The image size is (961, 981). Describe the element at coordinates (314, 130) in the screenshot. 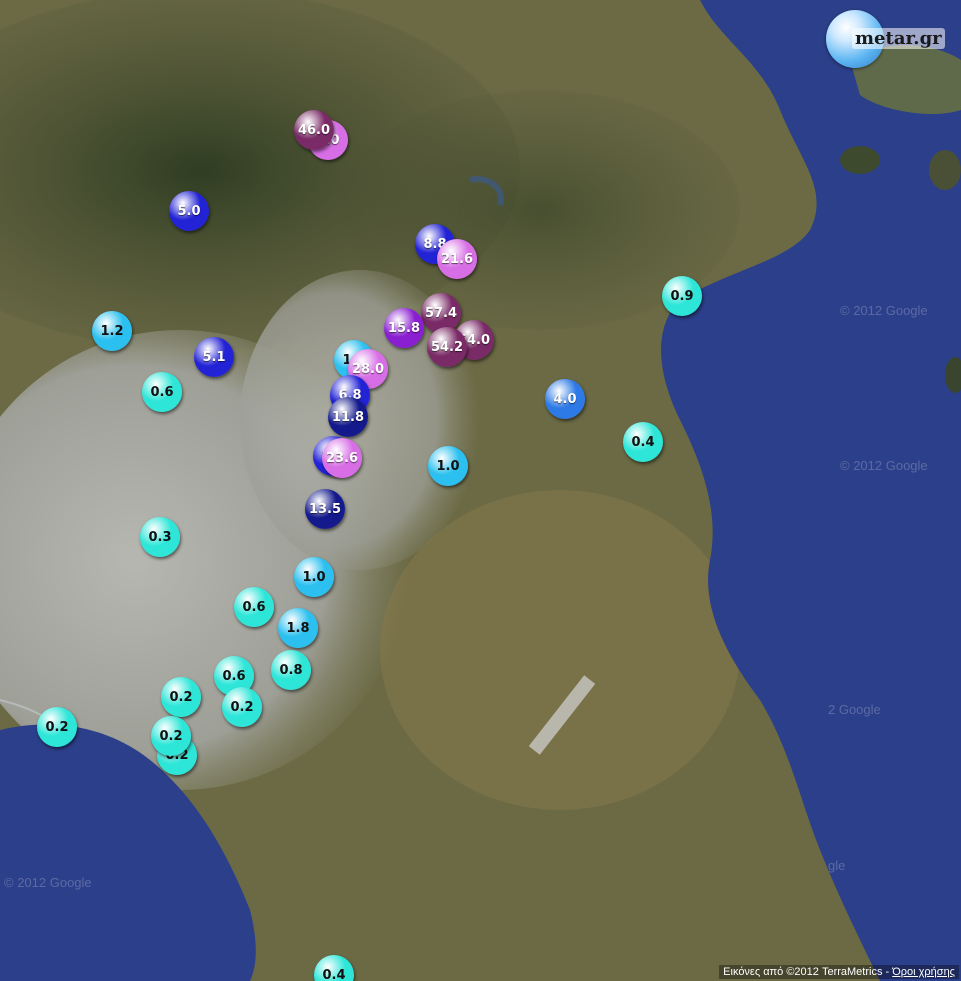

I see `rainfall-marker: 46.0` at that location.